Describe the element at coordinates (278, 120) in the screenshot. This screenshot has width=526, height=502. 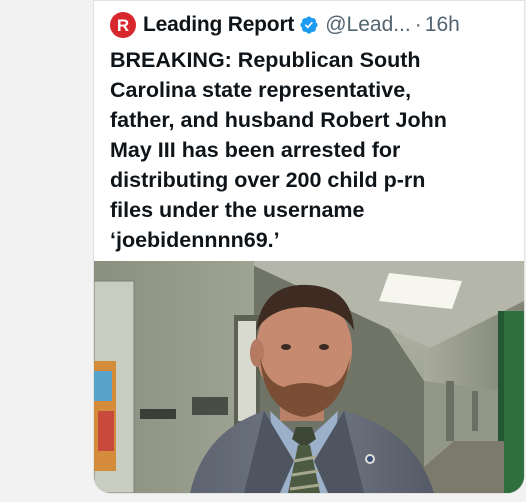
I see `tweet-text-line: father, and husband Robert John` at that location.